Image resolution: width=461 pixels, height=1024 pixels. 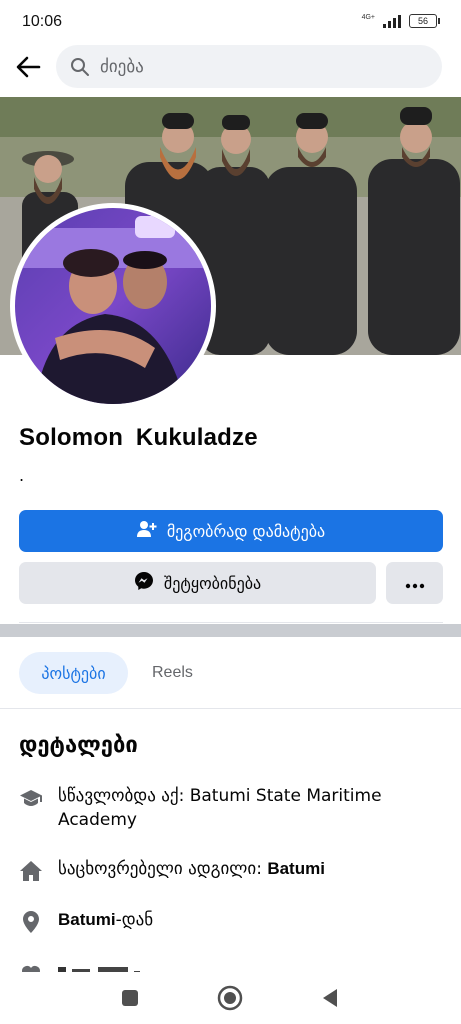 I want to click on network-type: 4G+, so click(x=368, y=17).